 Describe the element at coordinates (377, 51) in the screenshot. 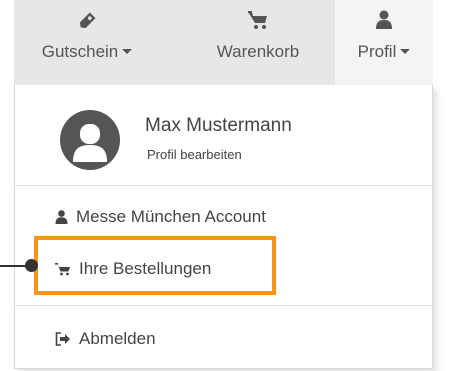

I see `nav-profil-label: Profil` at that location.